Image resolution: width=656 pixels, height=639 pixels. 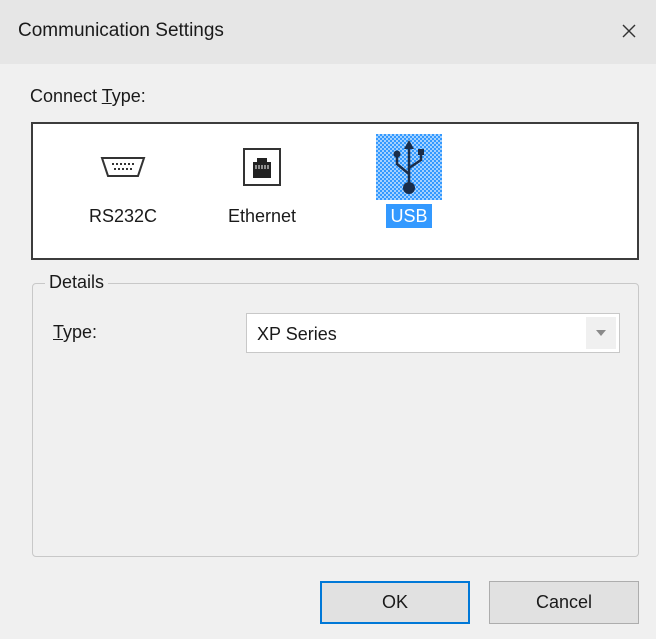 I want to click on connect-type-usb: USB, so click(x=409, y=191).